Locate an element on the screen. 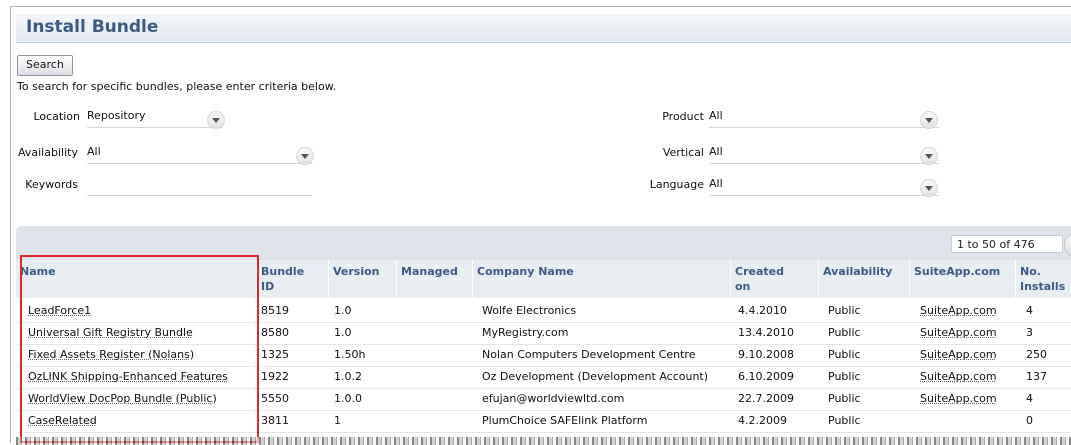  cell-company: Nolan Computers Development Centre is located at coordinates (589, 354).